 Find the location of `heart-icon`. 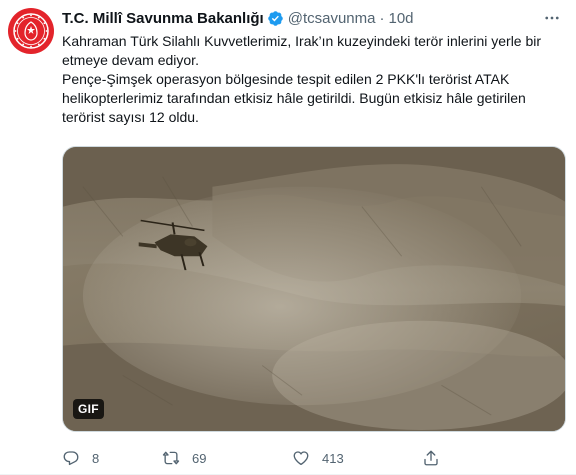

heart-icon is located at coordinates (301, 458).